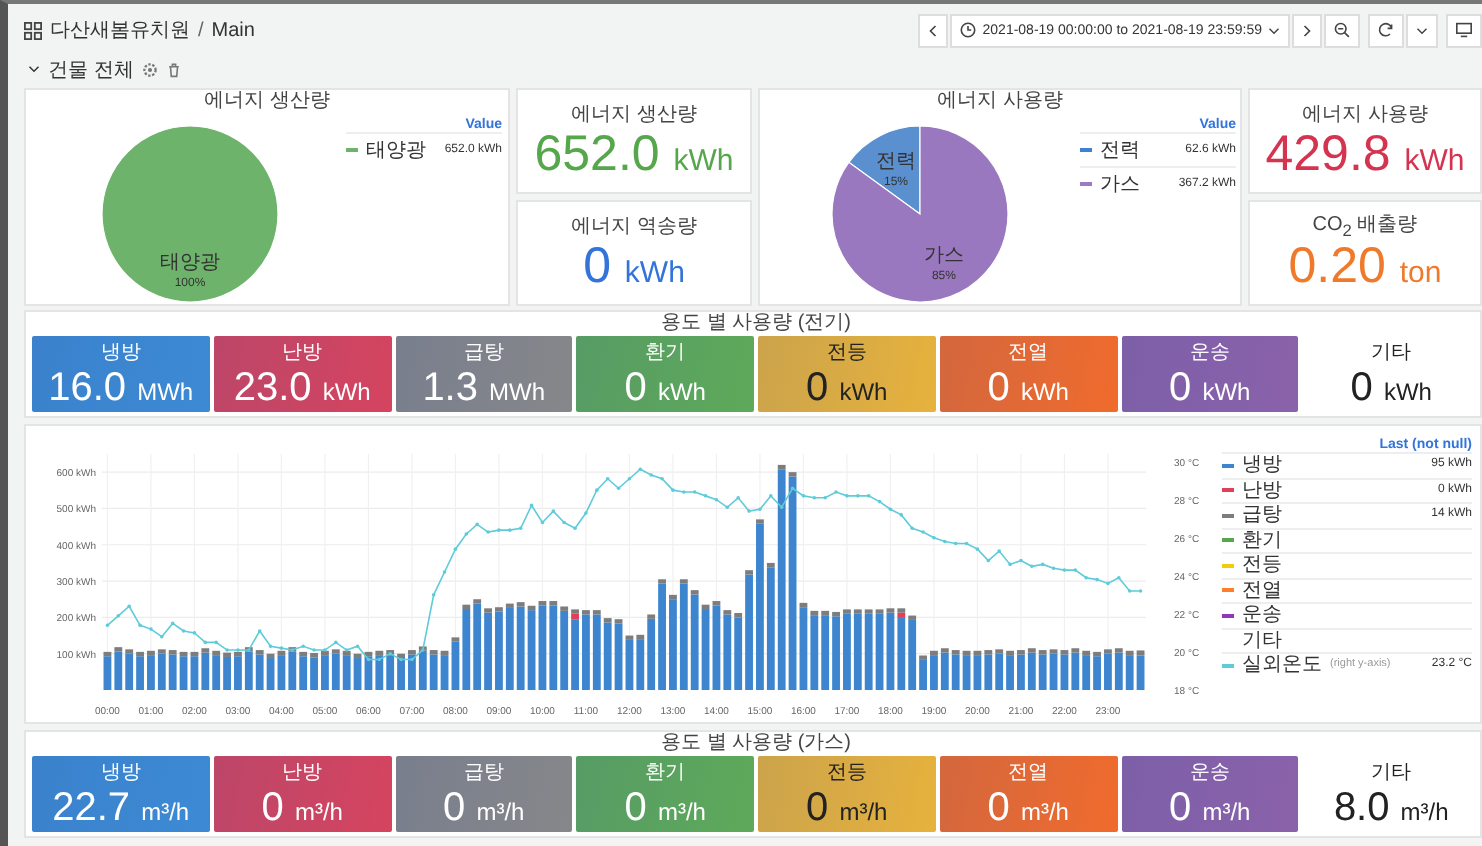 The width and height of the screenshot is (1482, 846). I want to click on legend-label: 전력, so click(1120, 150).